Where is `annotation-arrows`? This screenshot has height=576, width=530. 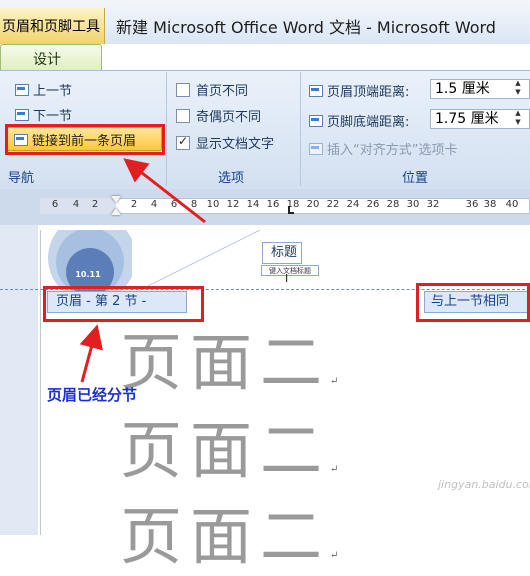 annotation-arrows is located at coordinates (142, 270).